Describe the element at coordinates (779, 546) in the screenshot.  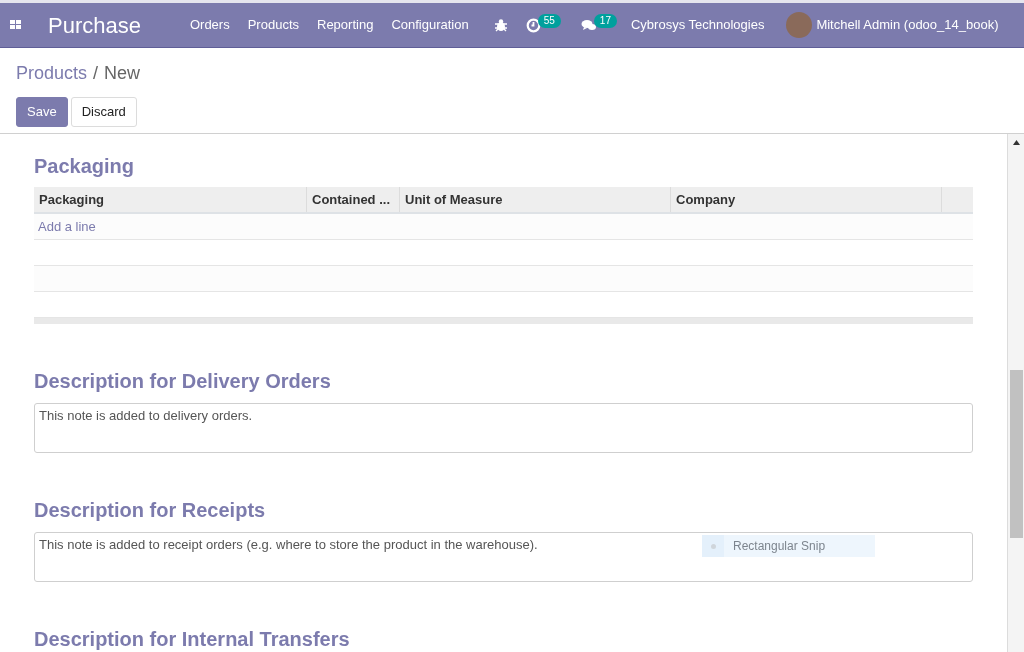
I see `tooltip-label: Rectangular Snip` at that location.